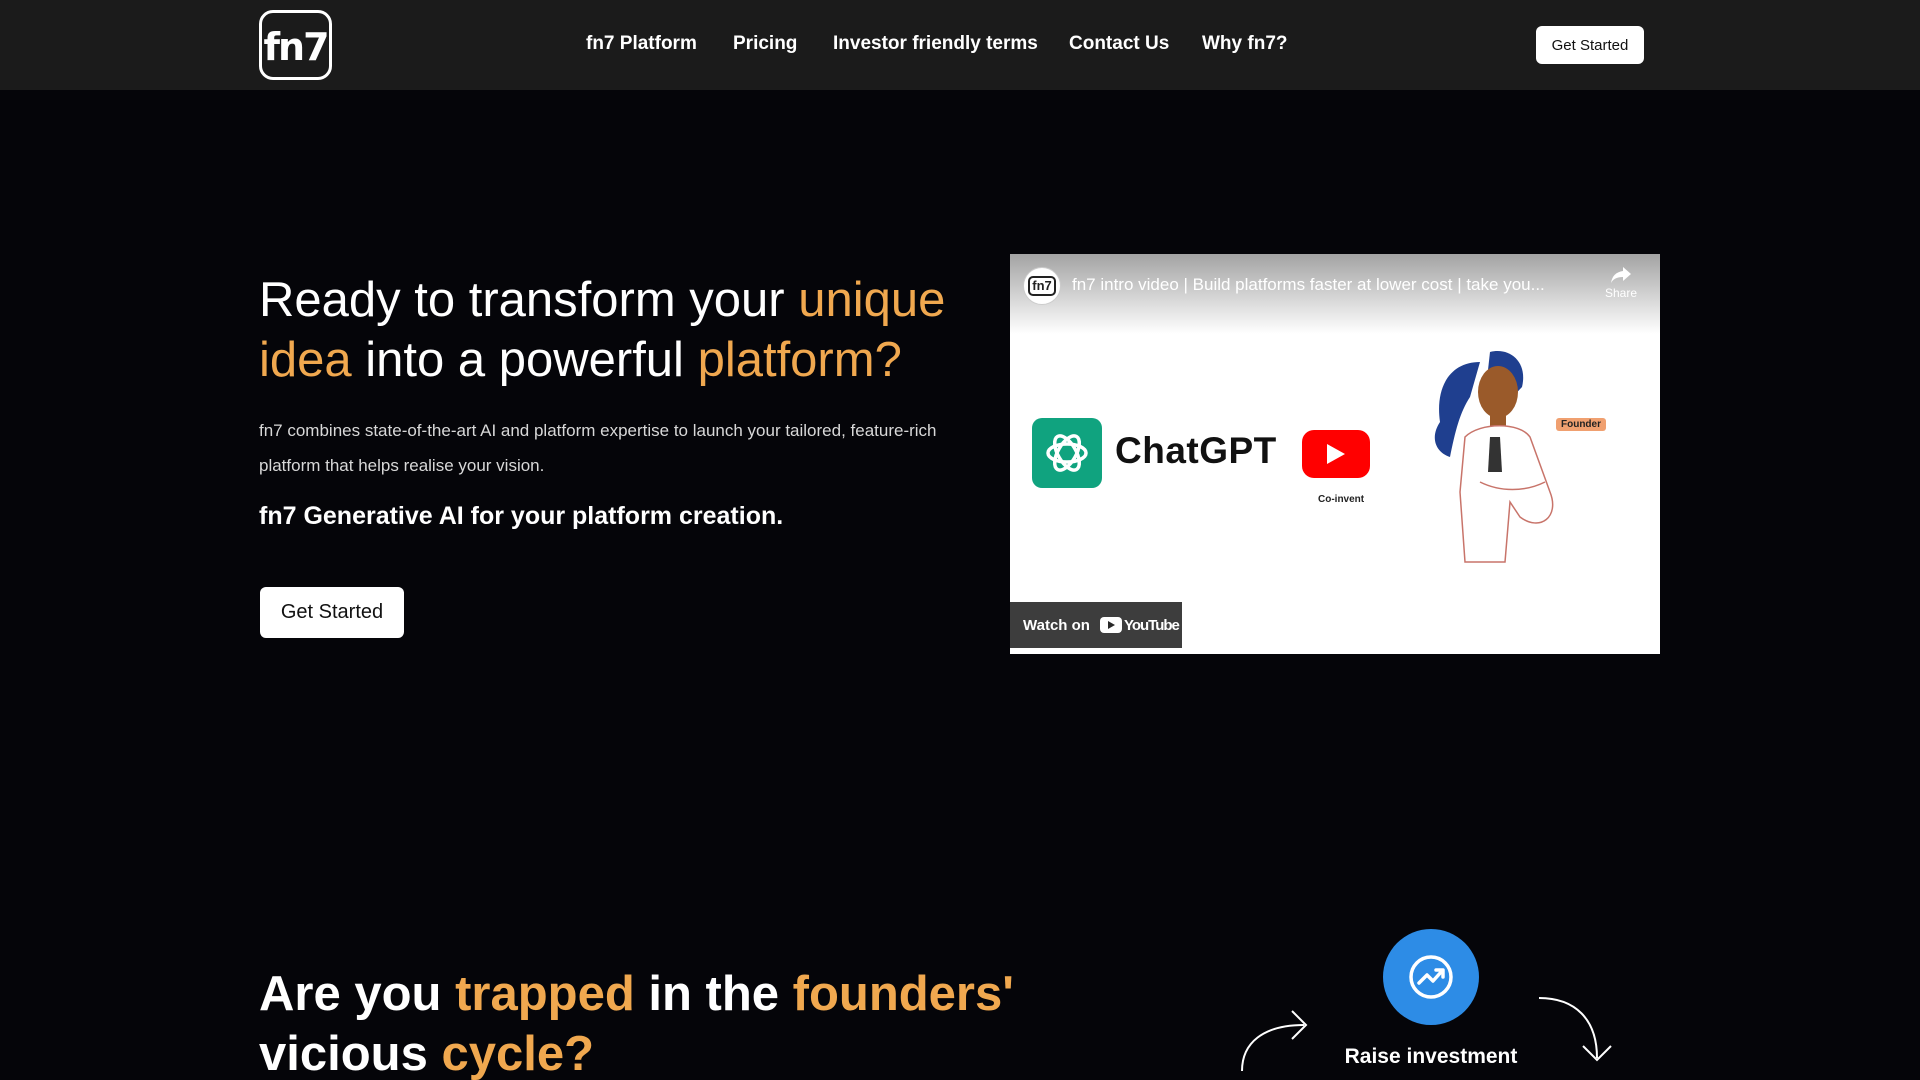  Describe the element at coordinates (332, 612) in the screenshot. I see `get-started-hero-button: Get Started` at that location.